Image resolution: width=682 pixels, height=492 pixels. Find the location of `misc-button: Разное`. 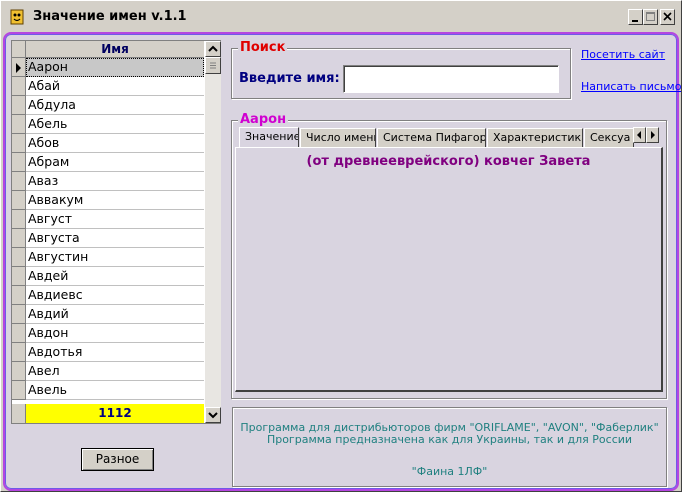

misc-button: Разное is located at coordinates (117, 459).